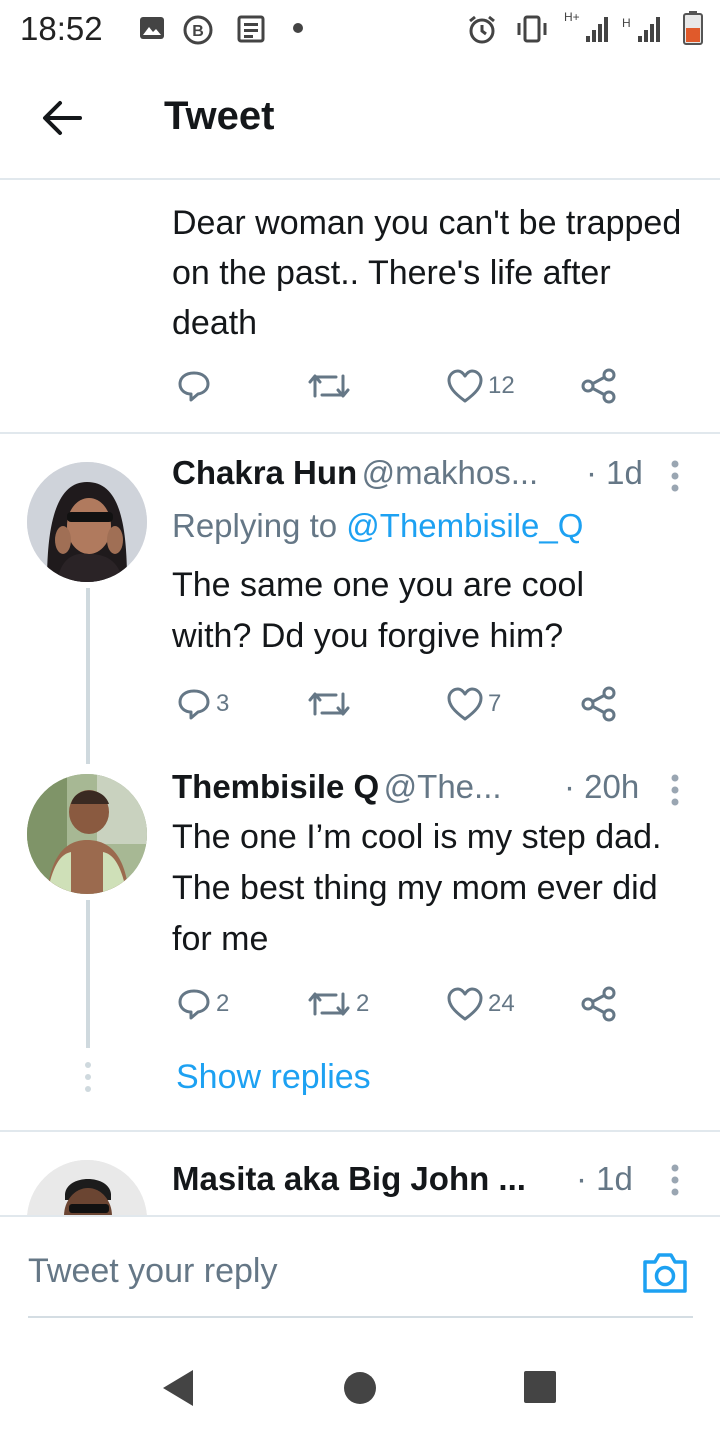  I want to click on page-title: Tweet, so click(219, 116).